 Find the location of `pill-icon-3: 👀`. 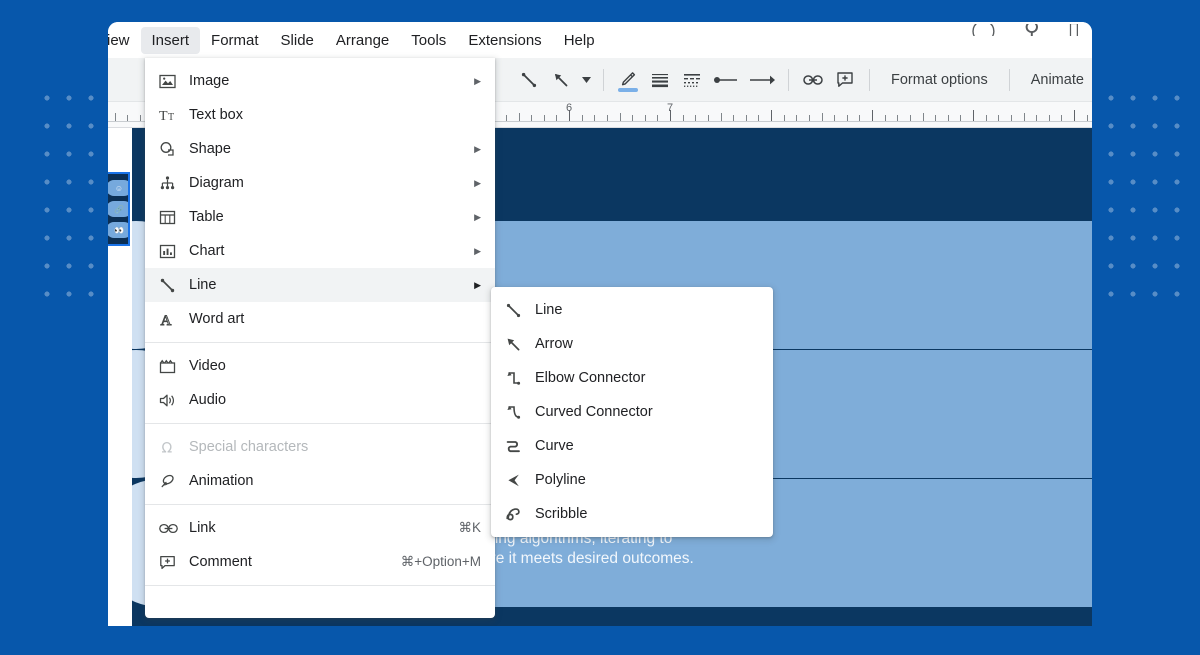

pill-icon-3: 👀 is located at coordinates (118, 230).